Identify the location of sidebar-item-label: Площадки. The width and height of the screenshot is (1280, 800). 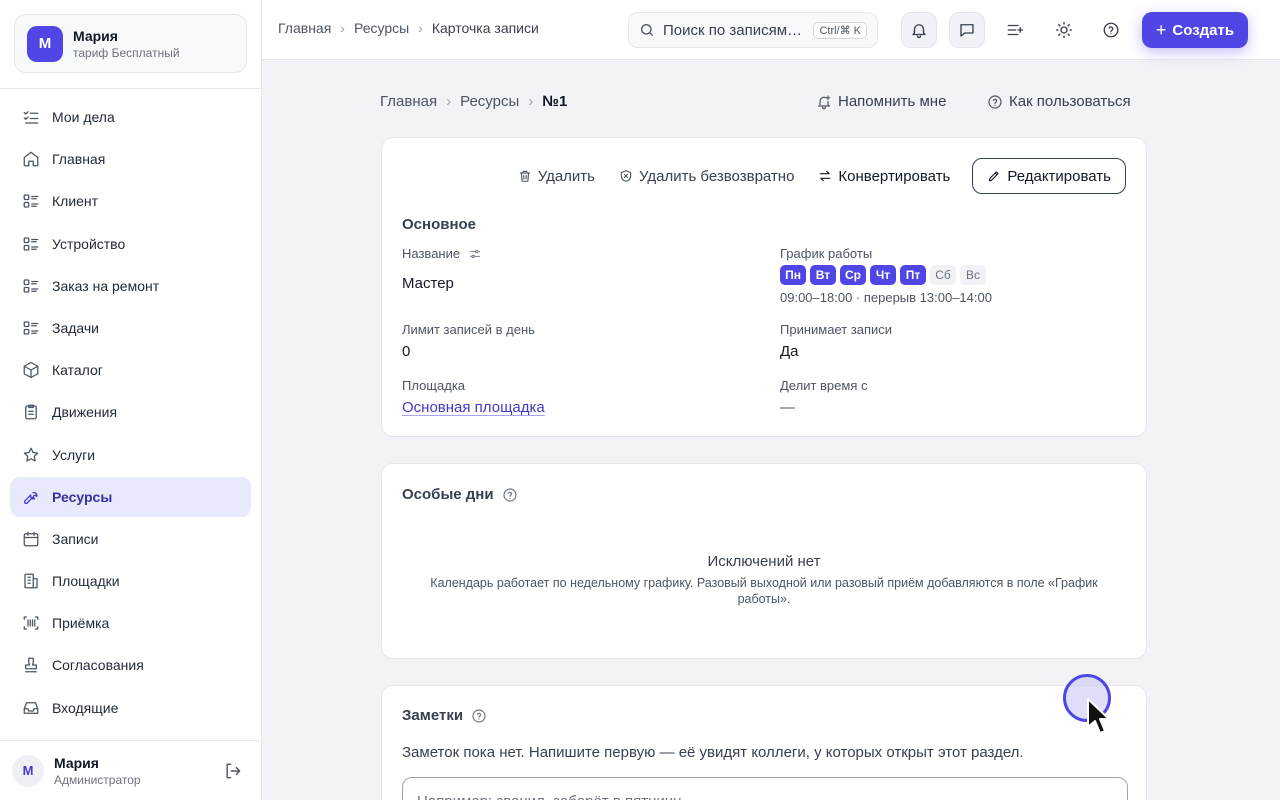
(86, 581).